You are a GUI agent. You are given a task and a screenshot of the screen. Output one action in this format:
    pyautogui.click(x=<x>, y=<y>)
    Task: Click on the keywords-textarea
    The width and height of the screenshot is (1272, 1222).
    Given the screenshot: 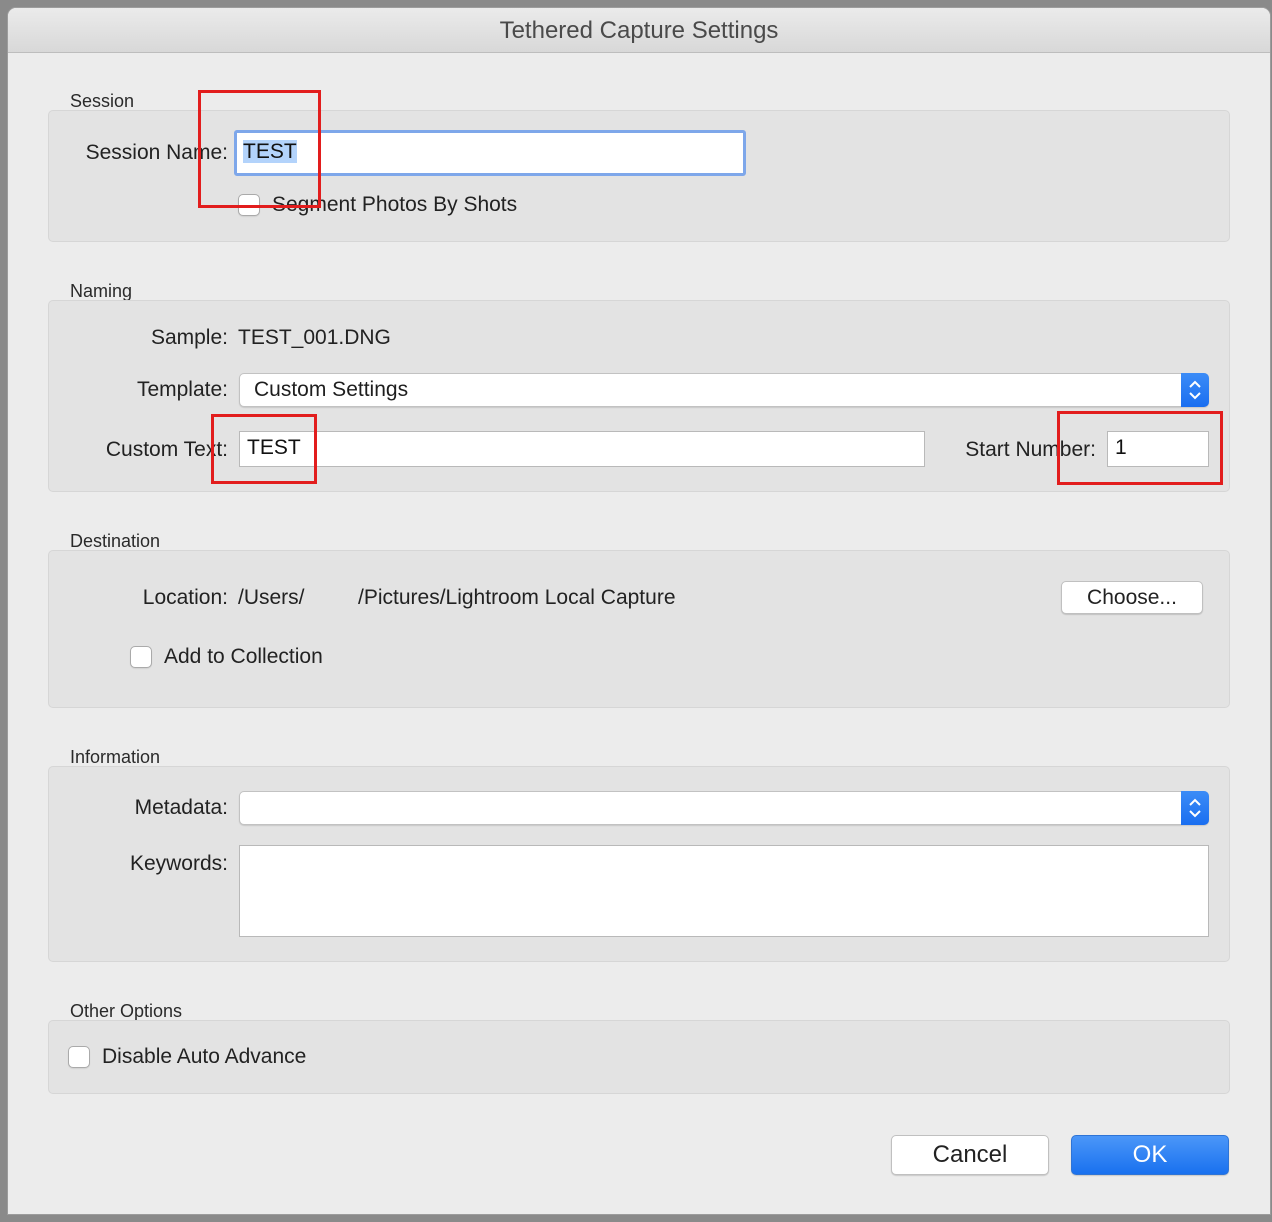 What is the action you would take?
    pyautogui.click(x=724, y=891)
    